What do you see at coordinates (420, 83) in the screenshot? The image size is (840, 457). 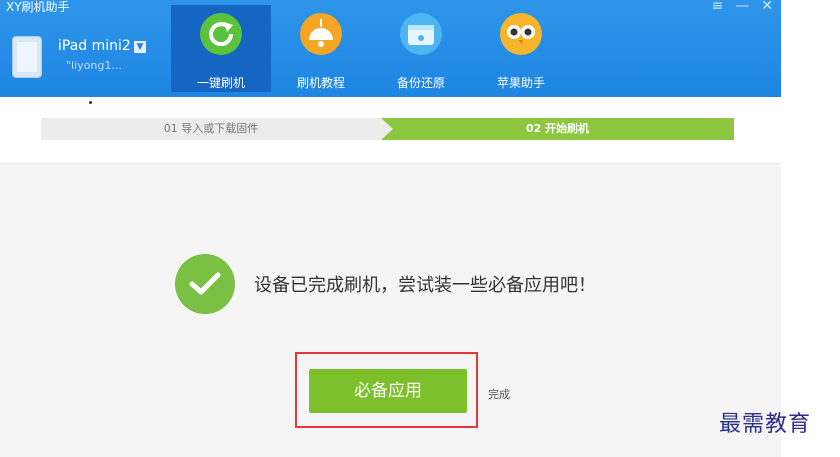 I see `tab-label: 备份还原` at bounding box center [420, 83].